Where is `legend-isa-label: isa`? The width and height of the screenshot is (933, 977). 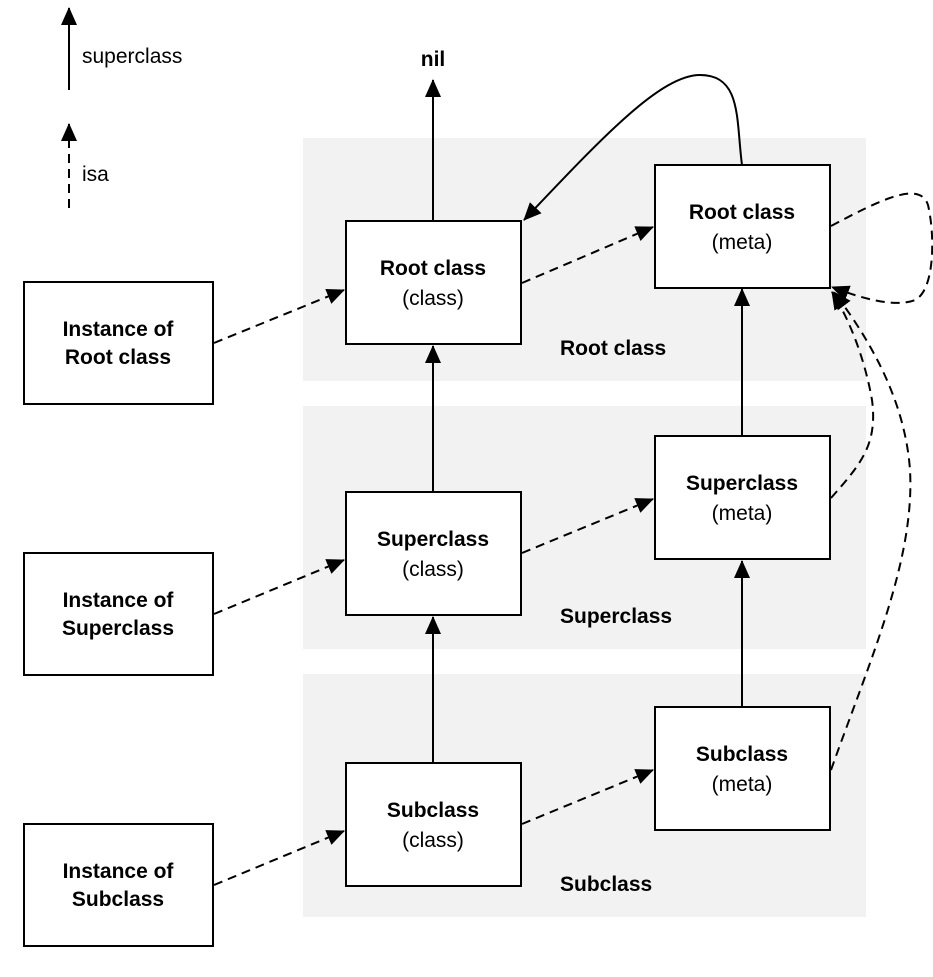 legend-isa-label: isa is located at coordinates (95, 174).